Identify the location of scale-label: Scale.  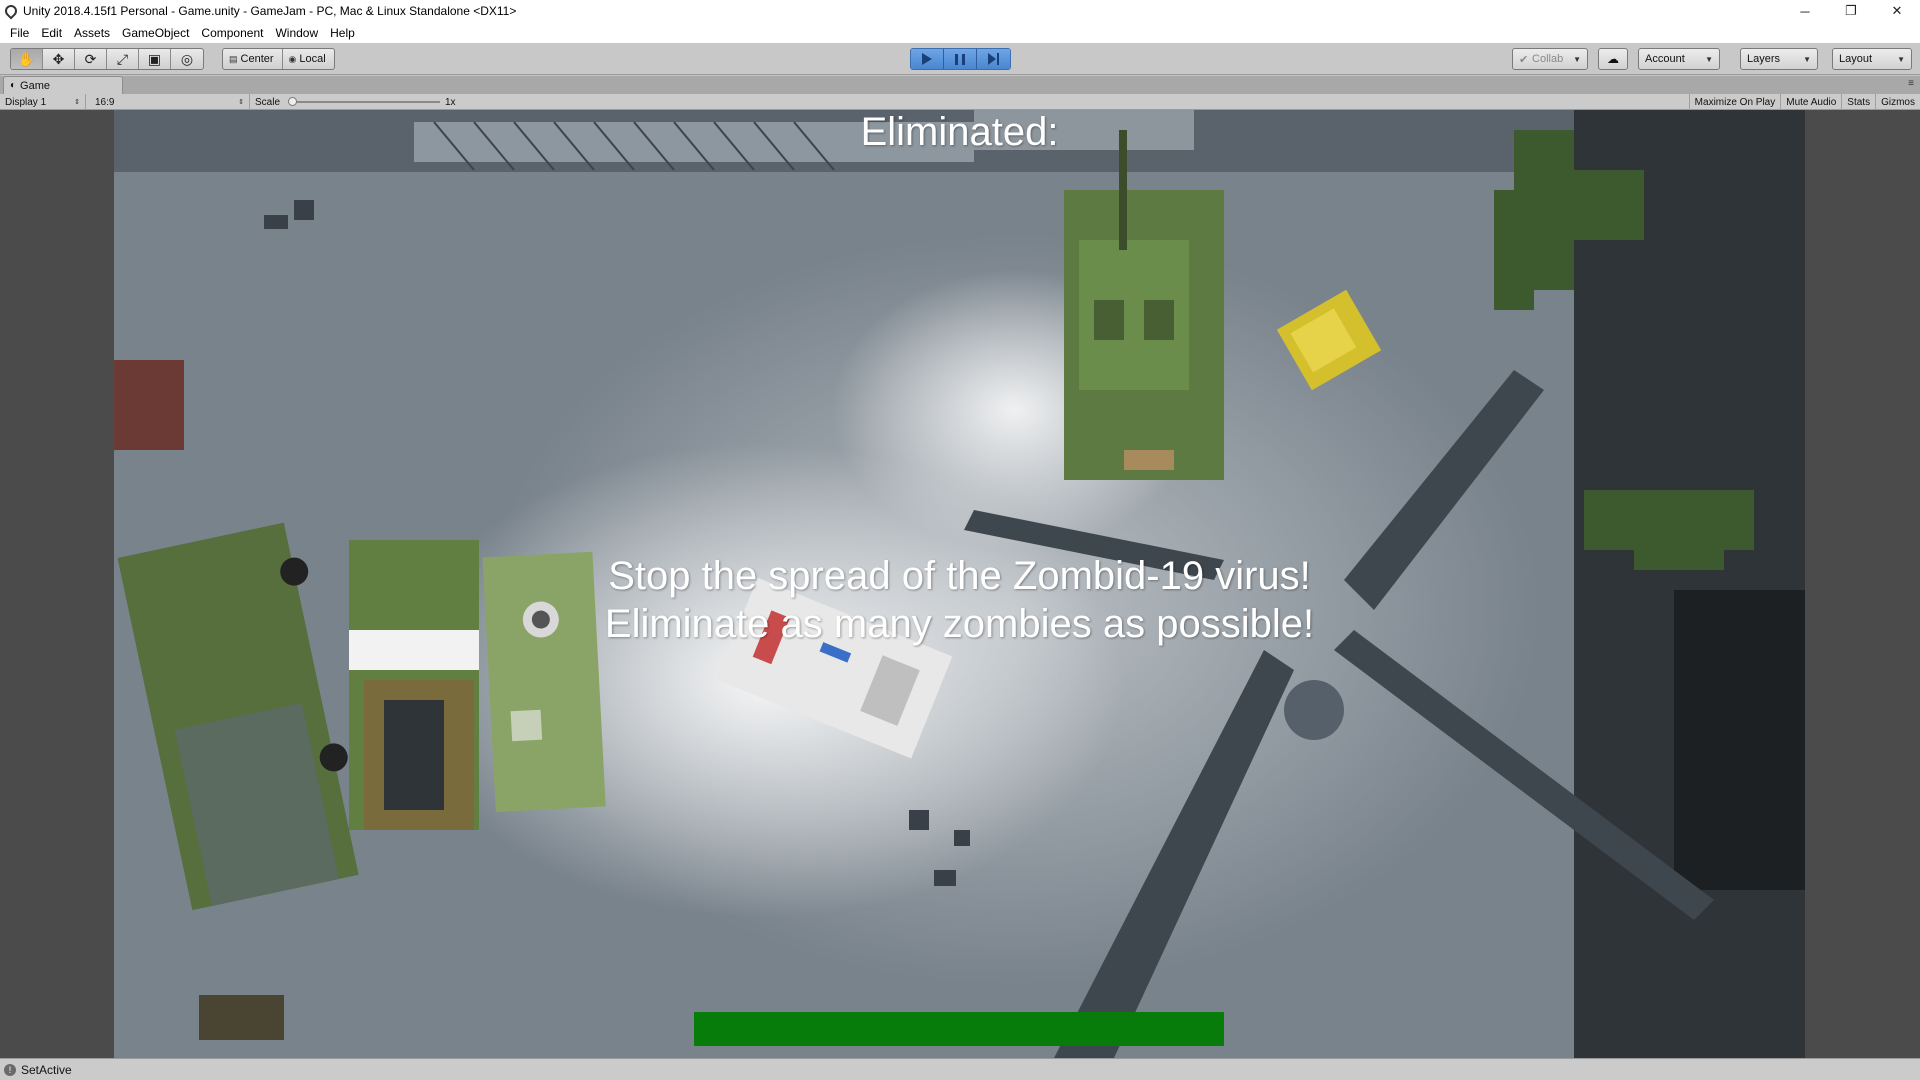
(268, 102).